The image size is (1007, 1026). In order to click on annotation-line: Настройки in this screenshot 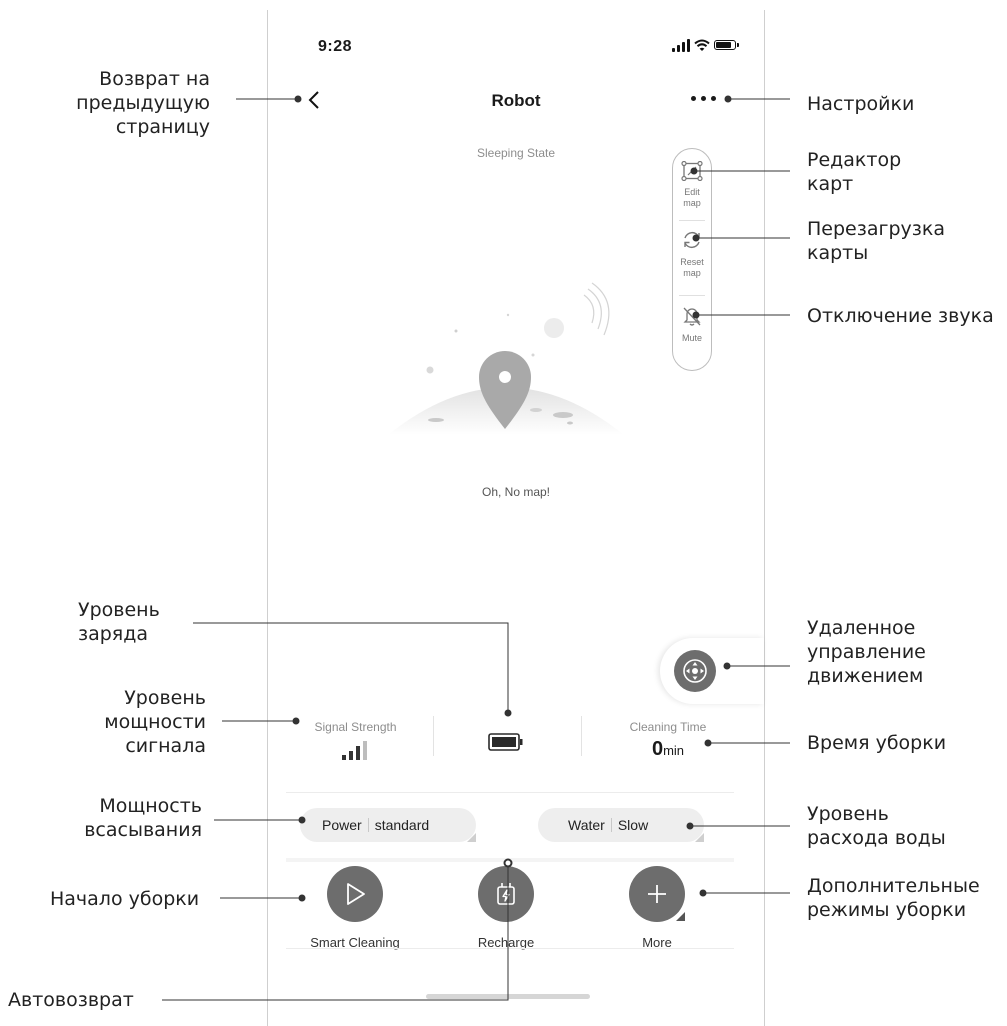, I will do `click(861, 104)`.